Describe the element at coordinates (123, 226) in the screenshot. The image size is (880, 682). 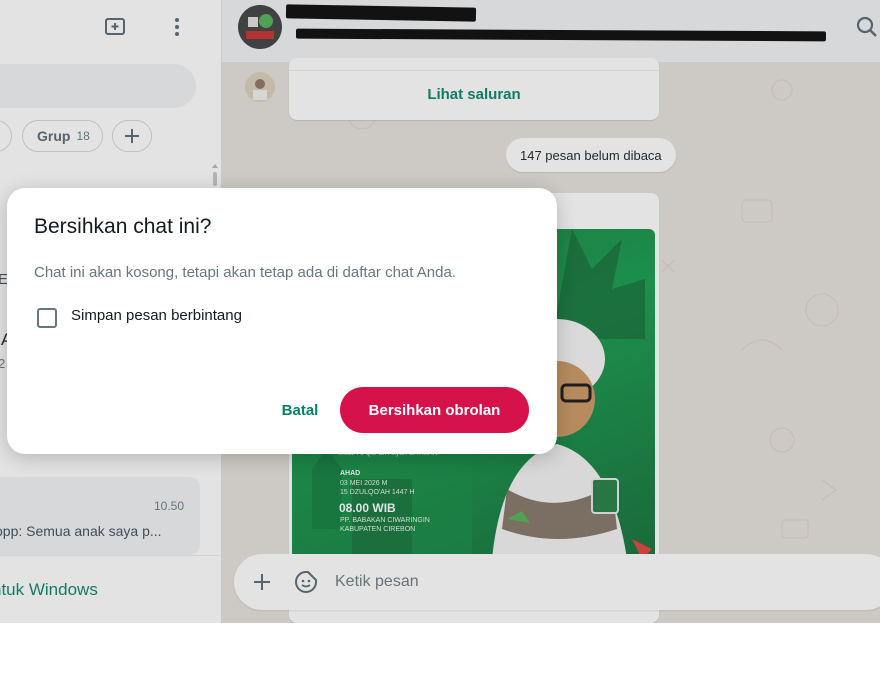
I see `dialog-title: Bersihkan chat ini?` at that location.